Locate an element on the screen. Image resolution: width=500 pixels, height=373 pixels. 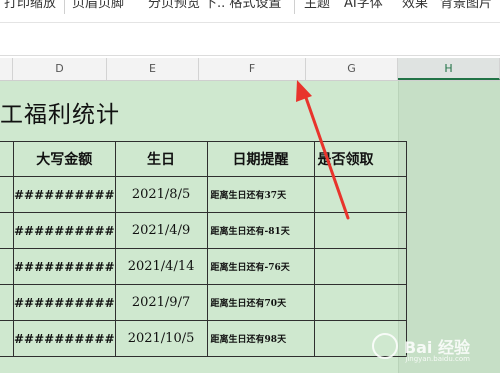
red-arrow-icon is located at coordinates (323, 150).